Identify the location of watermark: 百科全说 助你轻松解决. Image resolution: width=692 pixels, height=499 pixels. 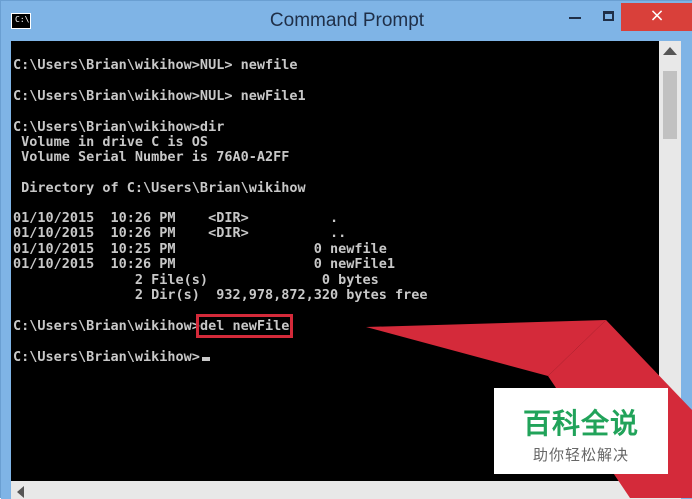
(581, 431).